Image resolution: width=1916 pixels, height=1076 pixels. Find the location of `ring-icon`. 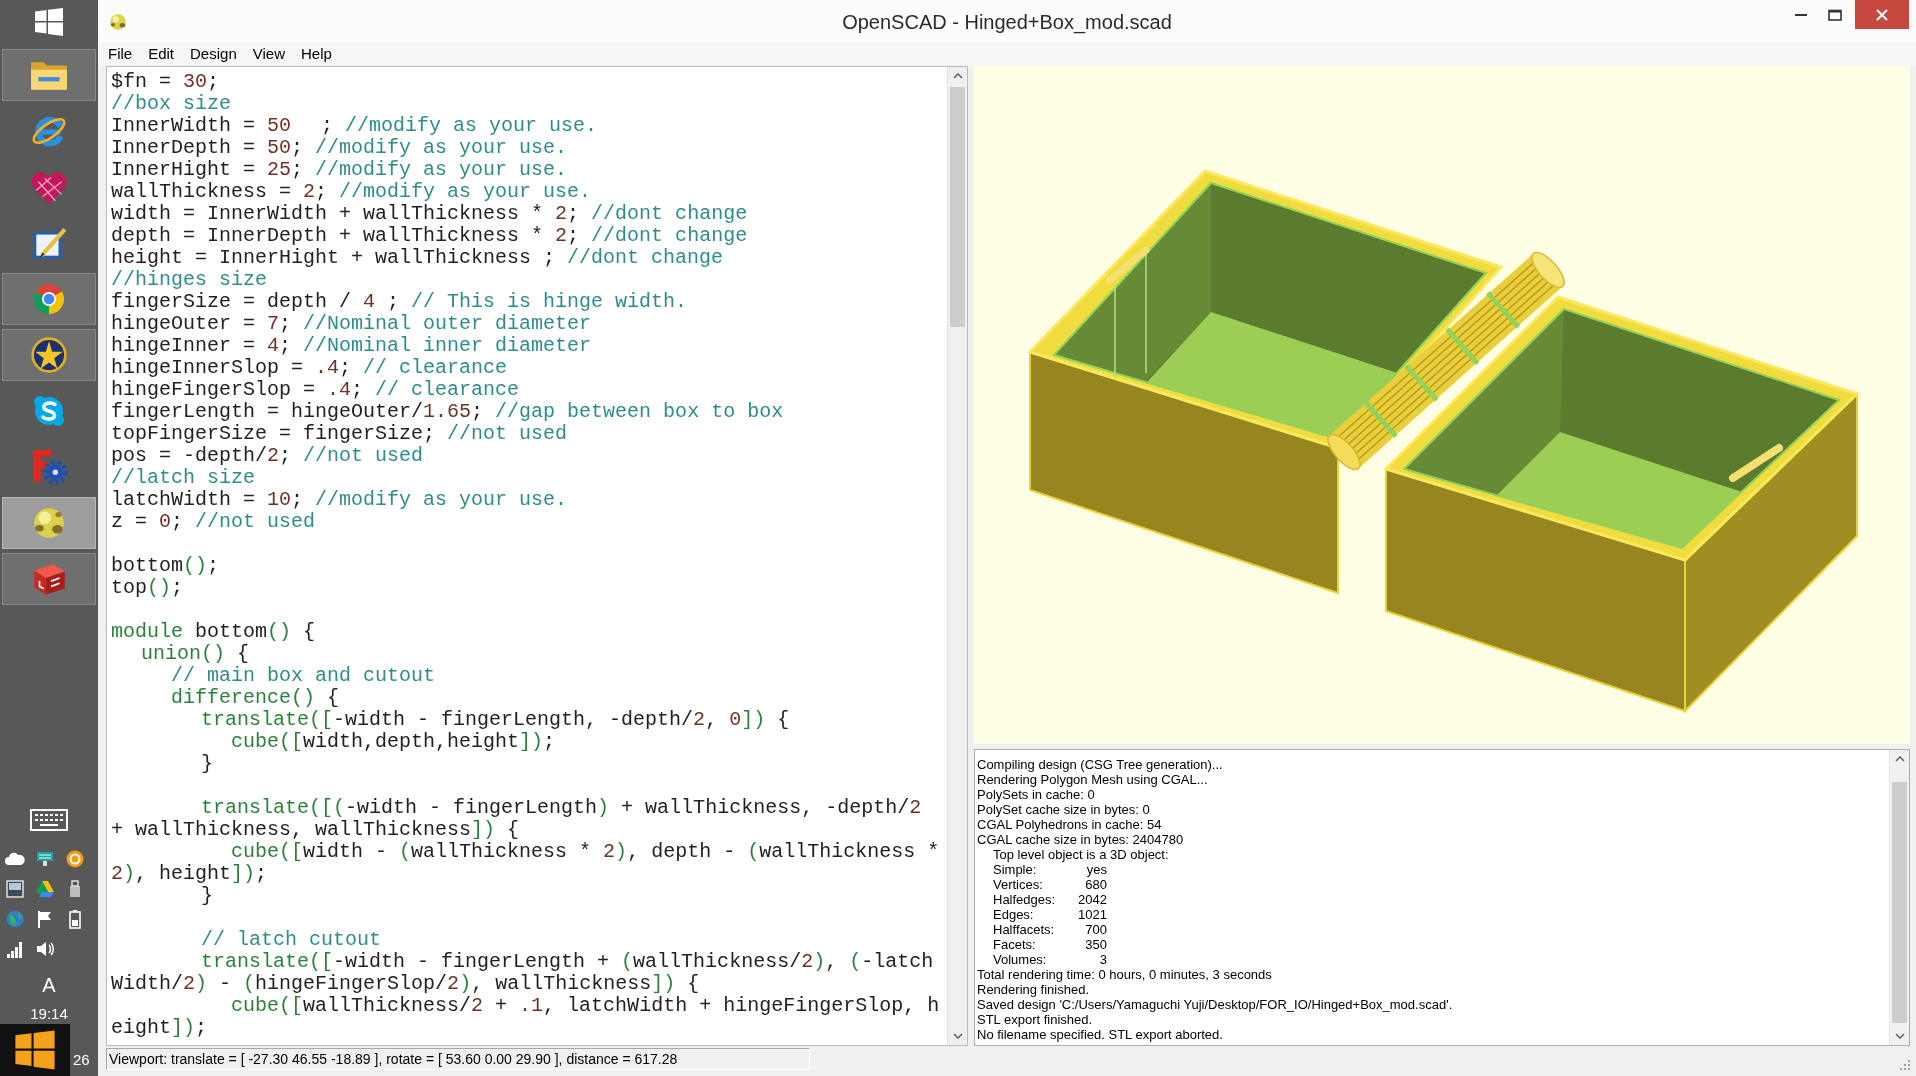

ring-icon is located at coordinates (75, 859).